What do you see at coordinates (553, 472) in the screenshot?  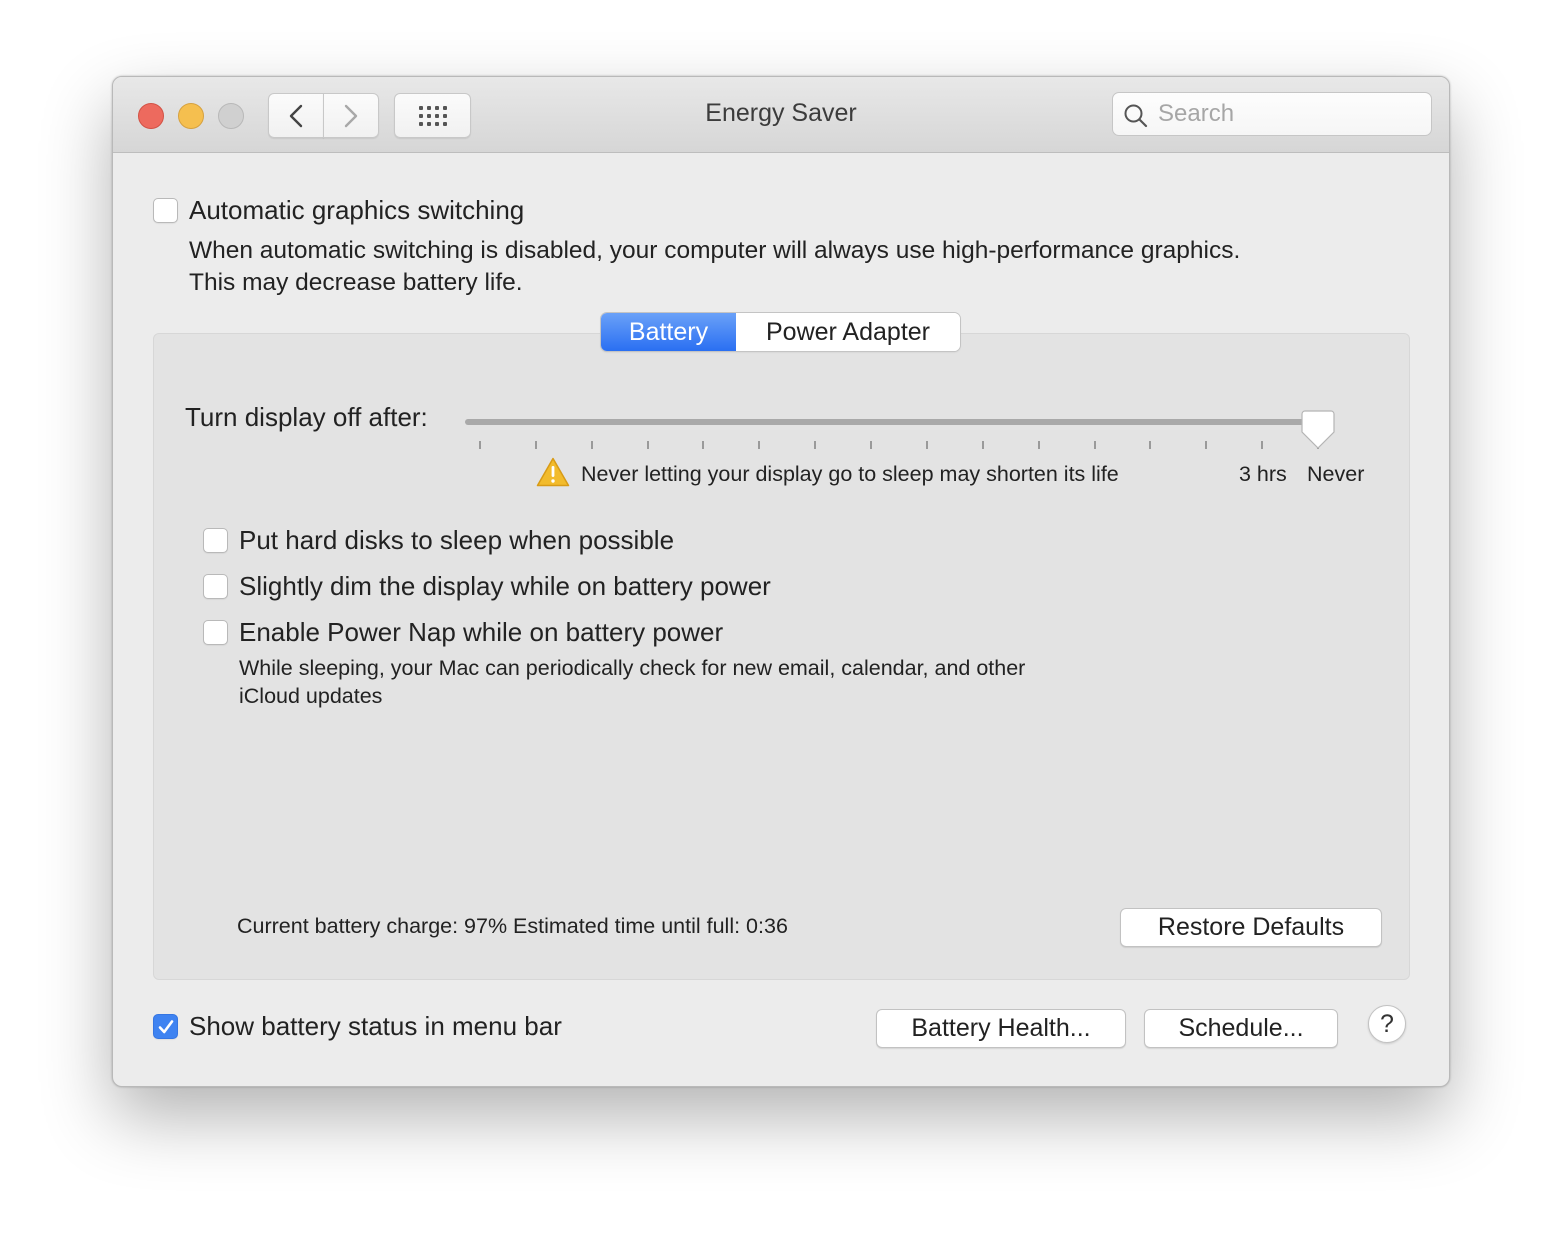 I see `warning-icon` at bounding box center [553, 472].